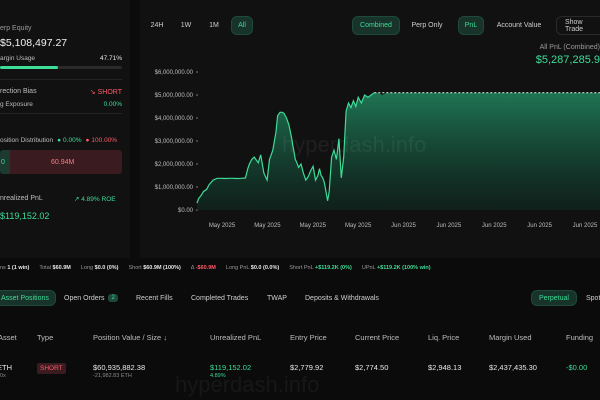  Describe the element at coordinates (165, 337) in the screenshot. I see `sort-down-icon: ↓` at that location.